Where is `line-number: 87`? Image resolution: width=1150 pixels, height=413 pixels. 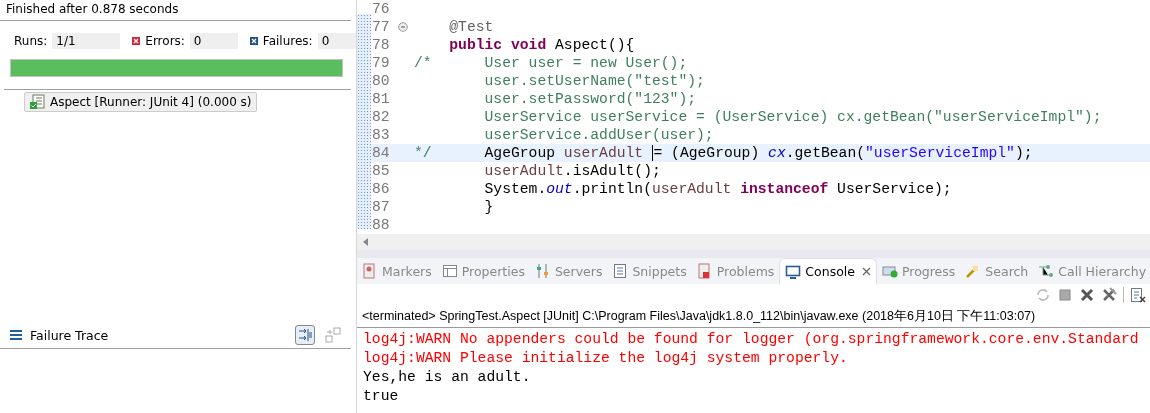
line-number: 87 is located at coordinates (381, 207).